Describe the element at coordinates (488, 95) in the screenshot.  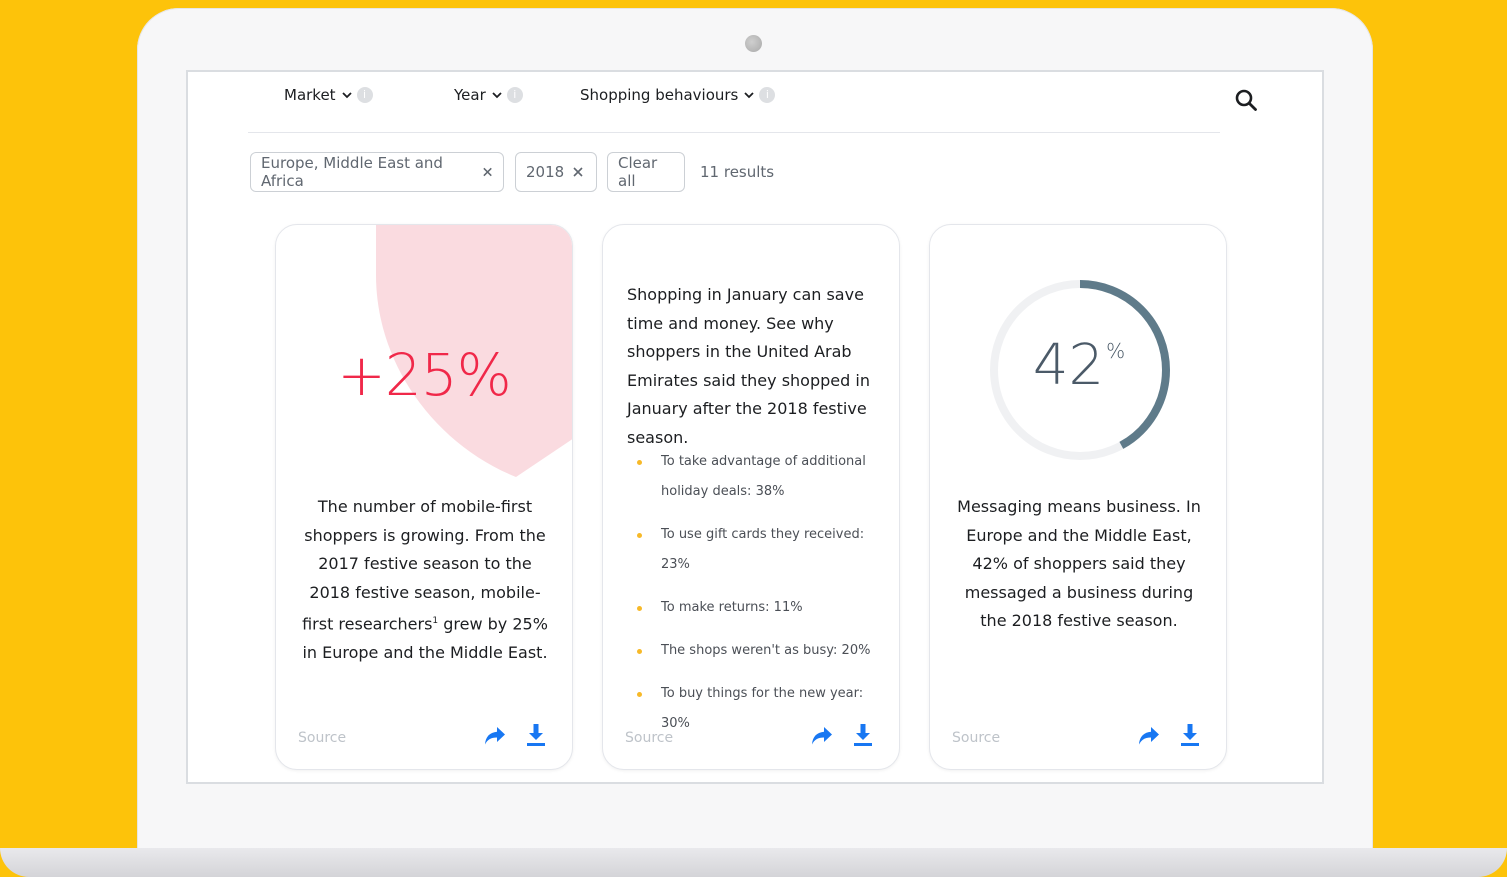
I see `year-filter: Year i` at that location.